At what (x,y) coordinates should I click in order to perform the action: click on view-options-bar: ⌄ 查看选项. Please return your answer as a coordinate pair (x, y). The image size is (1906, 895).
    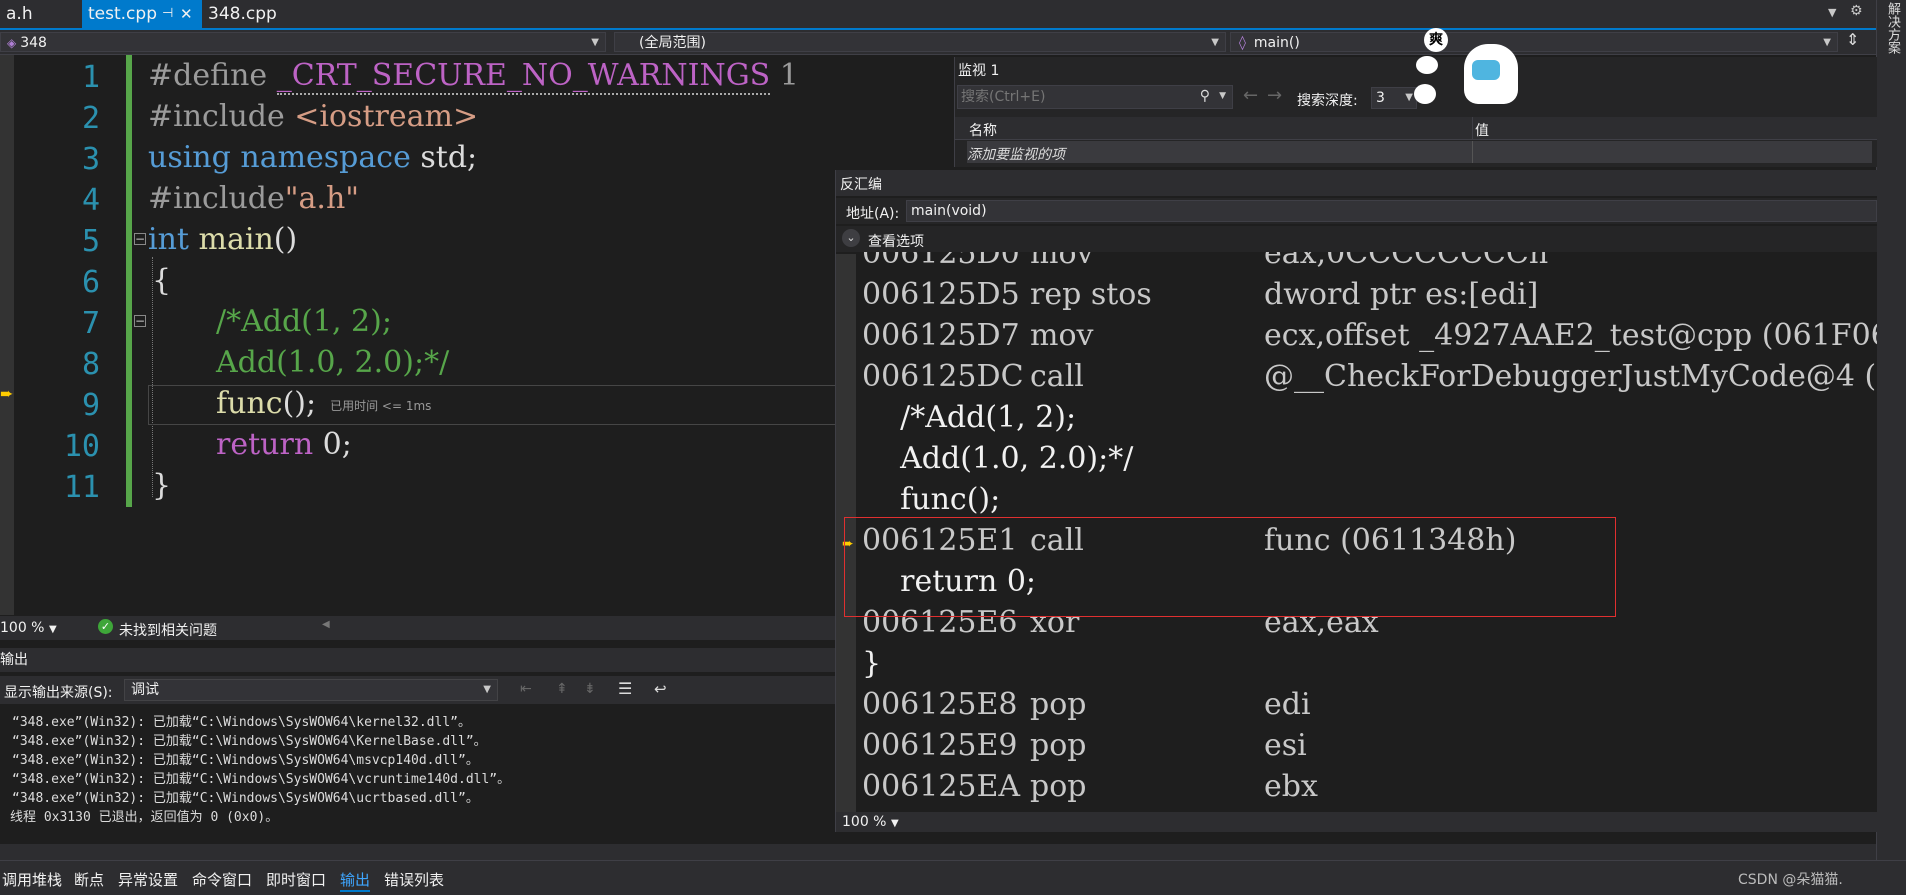
    Looking at the image, I should click on (1356, 239).